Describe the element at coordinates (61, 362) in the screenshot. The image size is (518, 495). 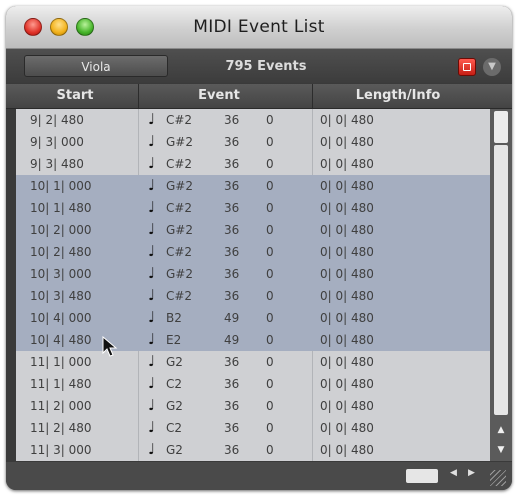
I see `row-start-cell: 11| 1| 000` at that location.